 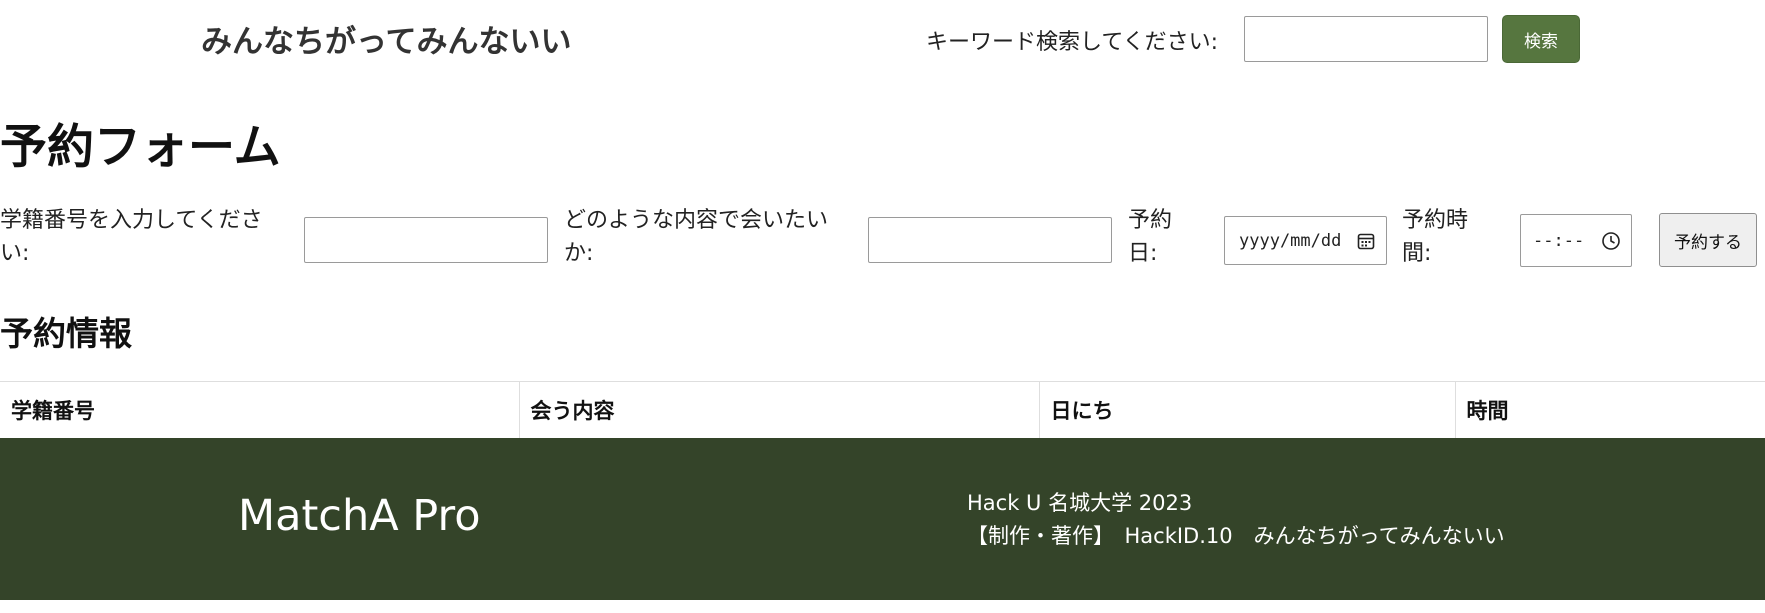 What do you see at coordinates (882, 606) in the screenshot?
I see `bottom-margin` at bounding box center [882, 606].